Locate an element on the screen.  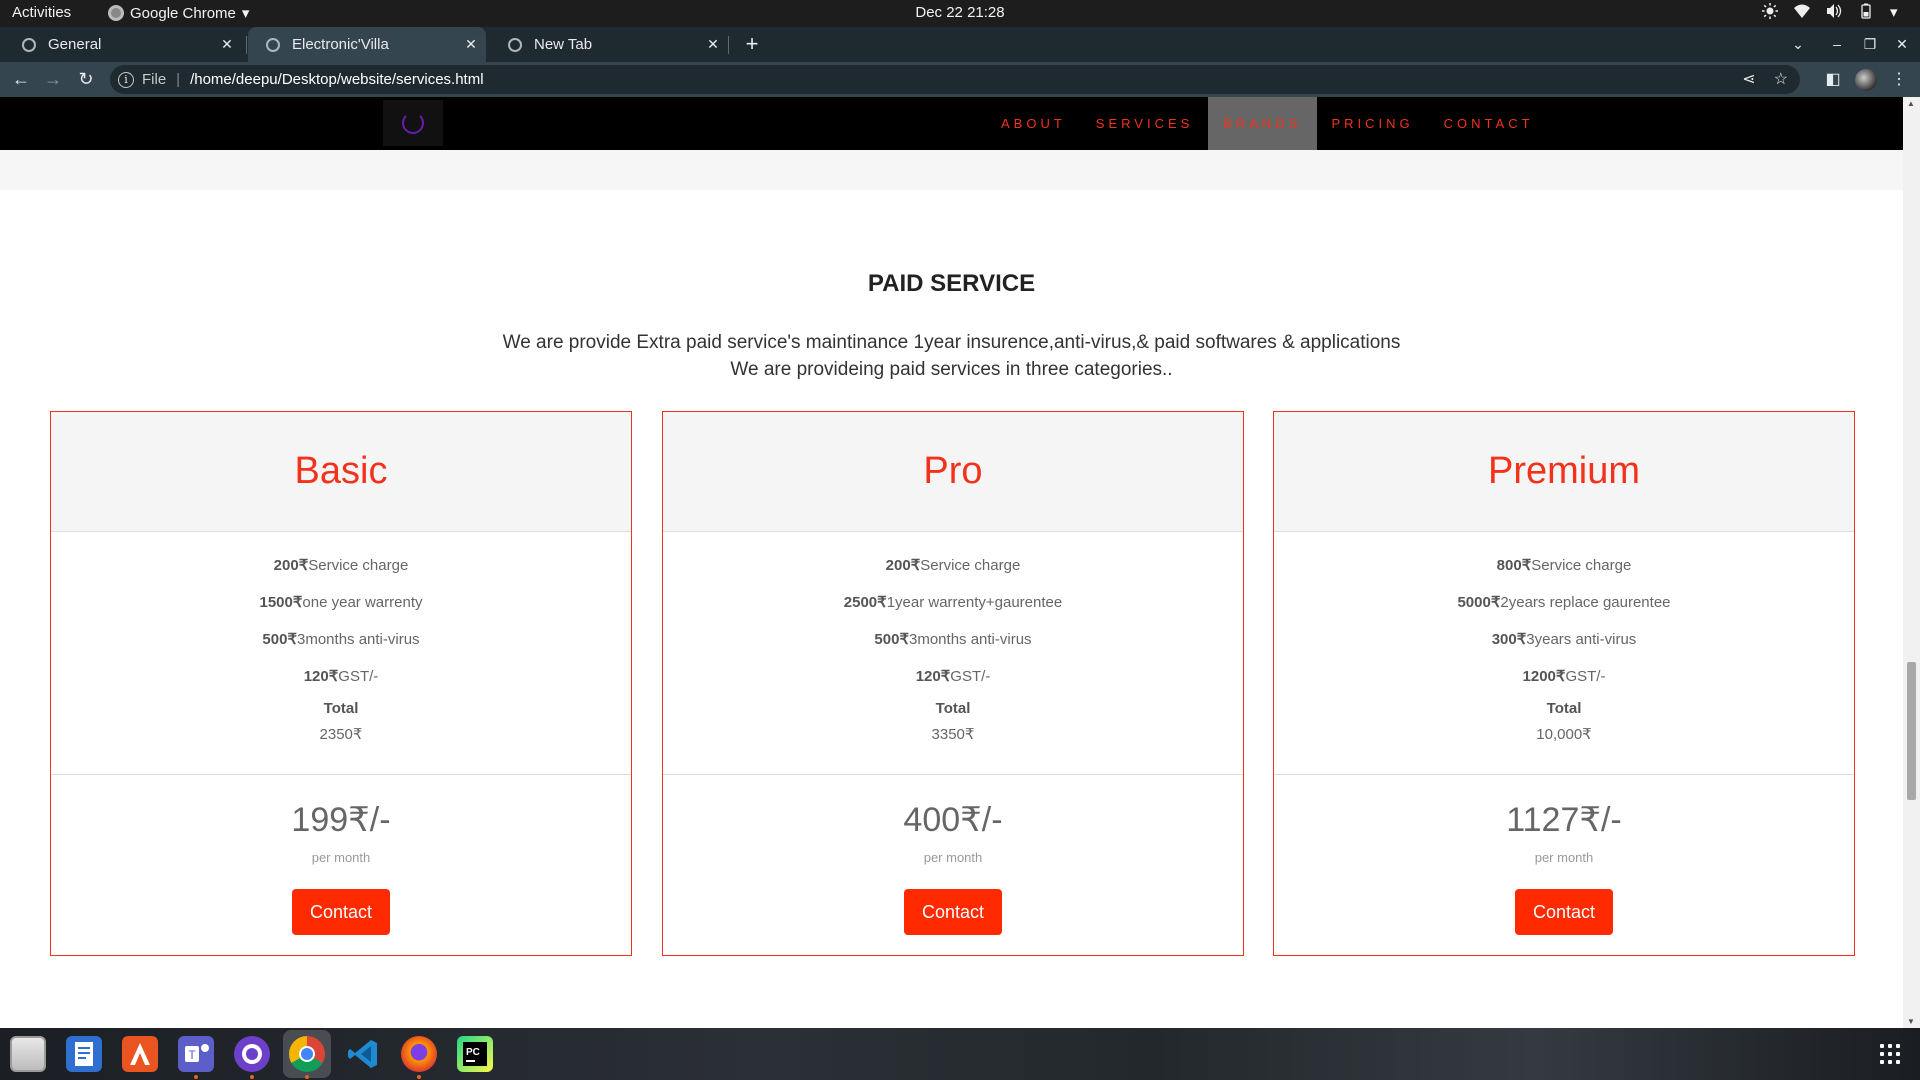
forward-arrow-icon: → is located at coordinates (53, 79).